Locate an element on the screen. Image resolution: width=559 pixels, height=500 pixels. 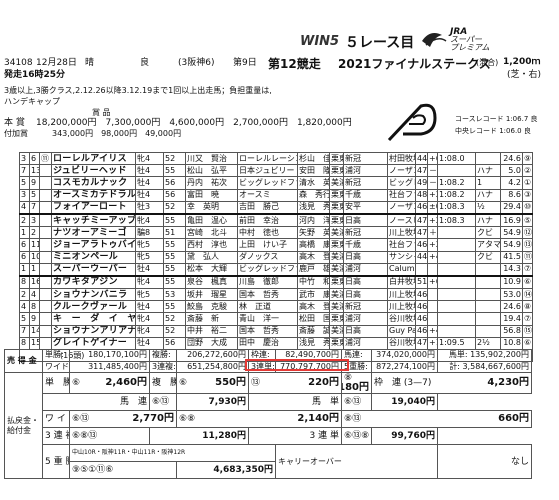
win5-note: 中山10R・阪神11R・中山11R・阪神12R is located at coordinates (172, 453).